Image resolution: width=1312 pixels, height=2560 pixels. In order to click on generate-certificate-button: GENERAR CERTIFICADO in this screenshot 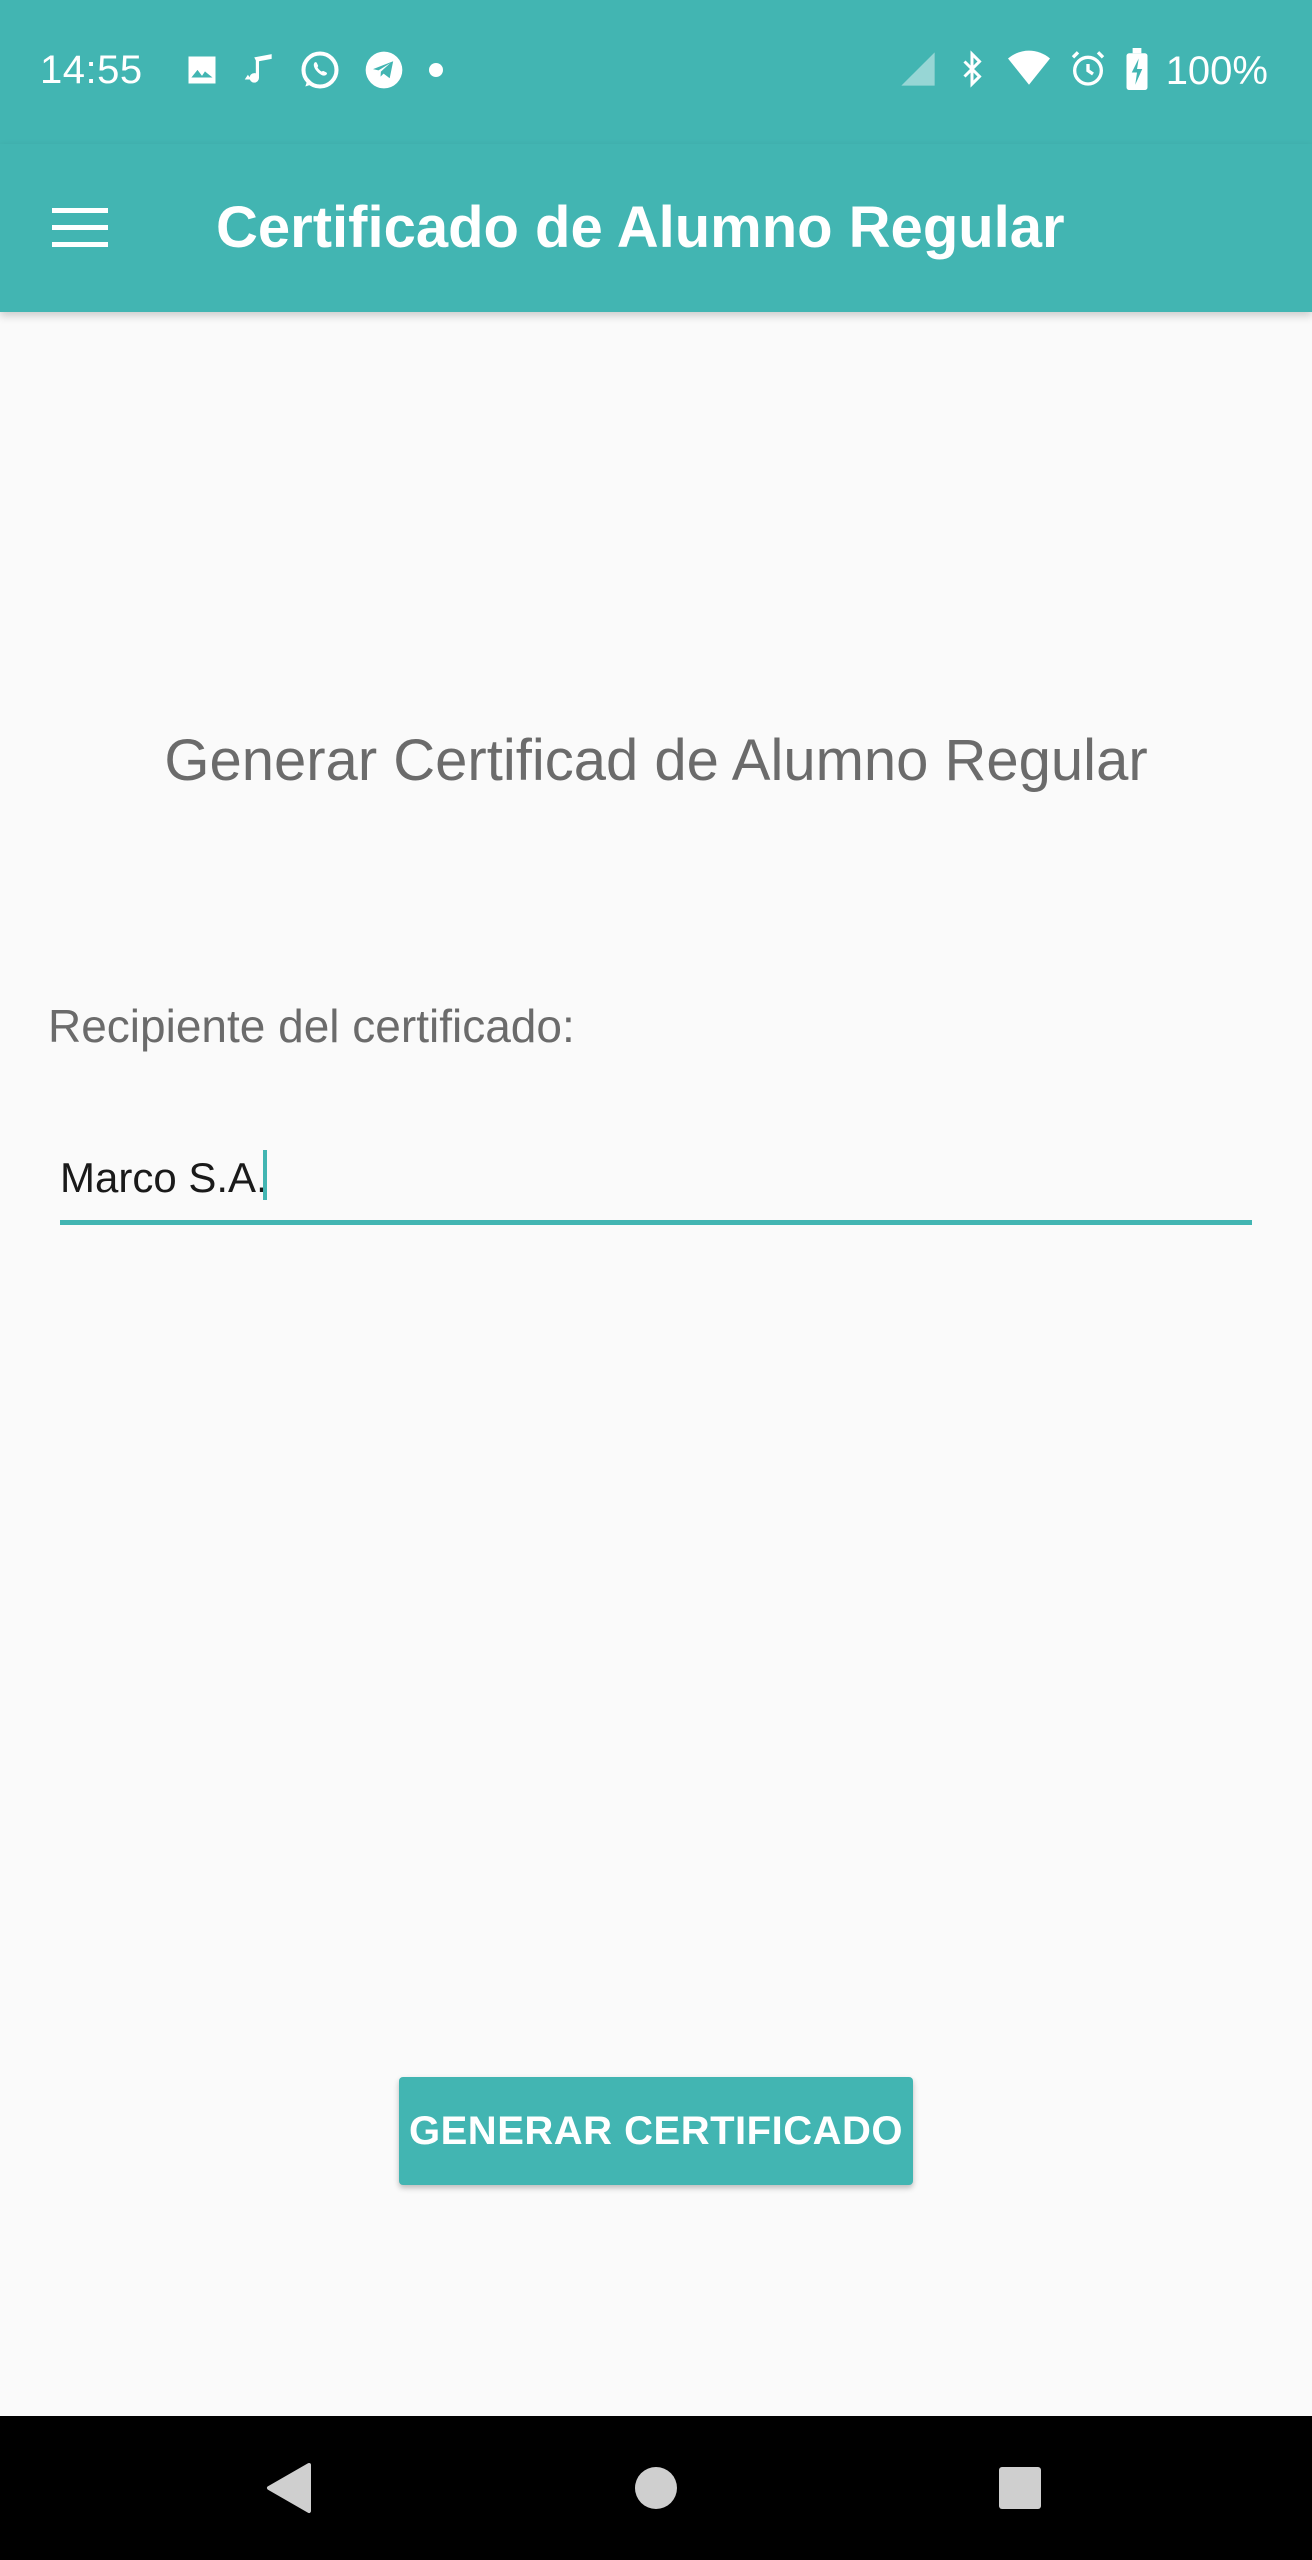, I will do `click(656, 2131)`.